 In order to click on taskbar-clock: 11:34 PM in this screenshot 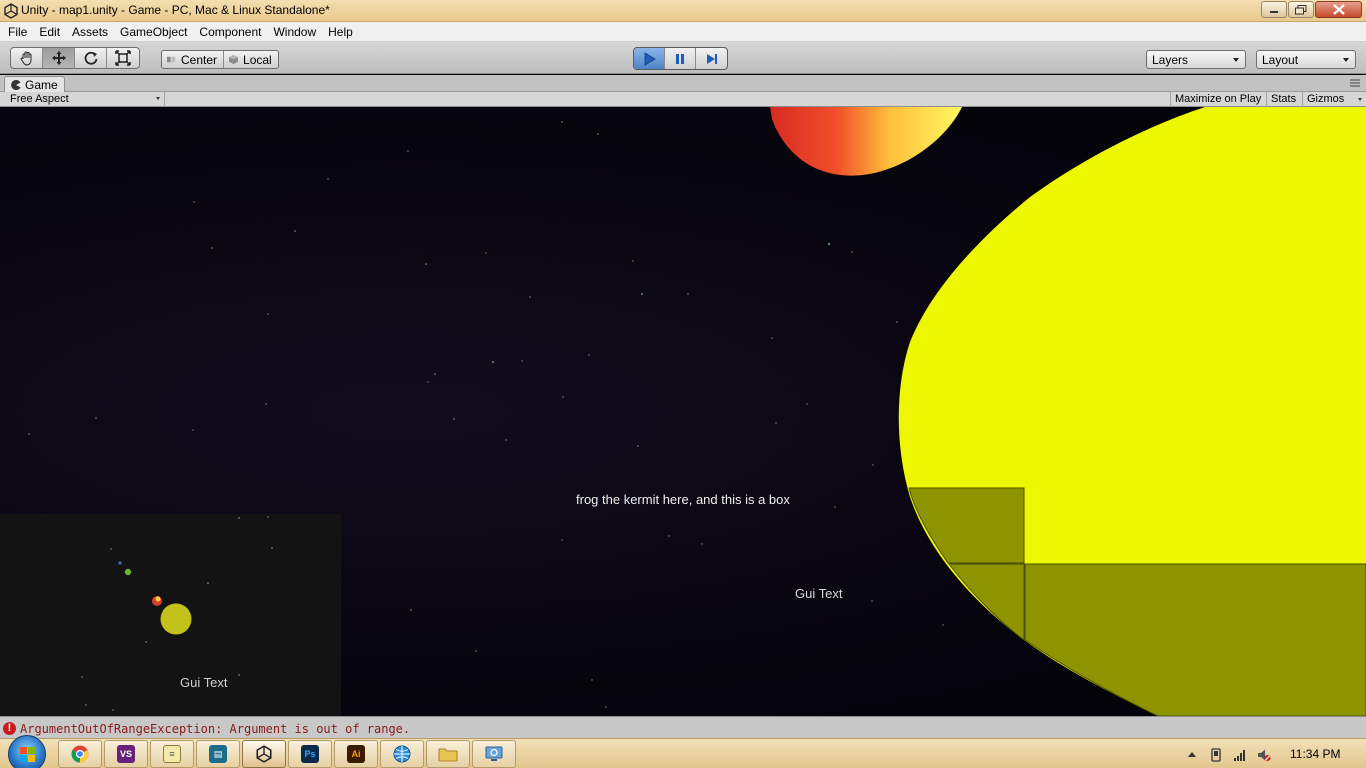, I will do `click(1315, 754)`.